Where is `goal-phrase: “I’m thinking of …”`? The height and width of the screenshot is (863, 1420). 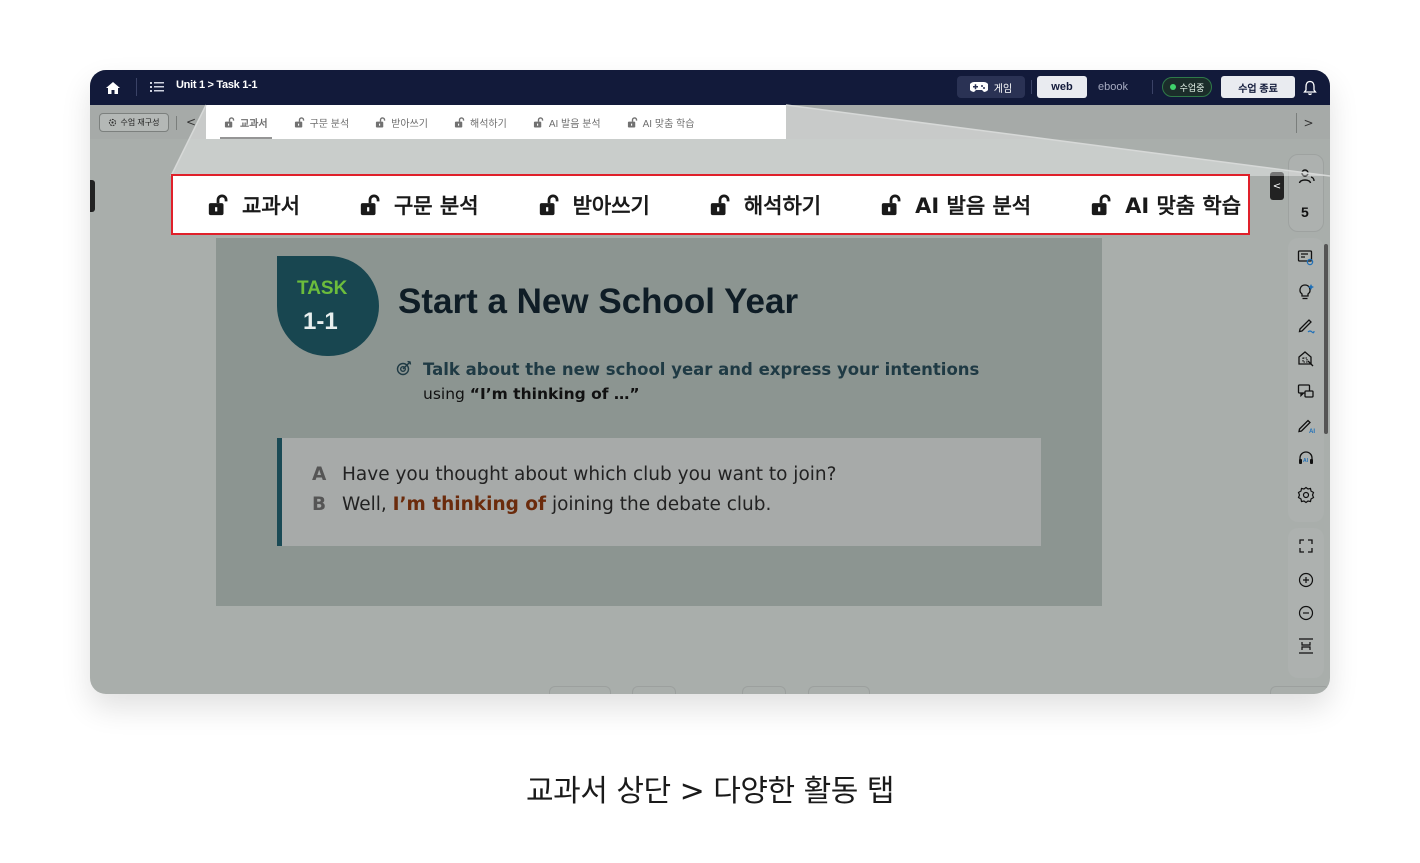 goal-phrase: “I’m thinking of …” is located at coordinates (554, 394).